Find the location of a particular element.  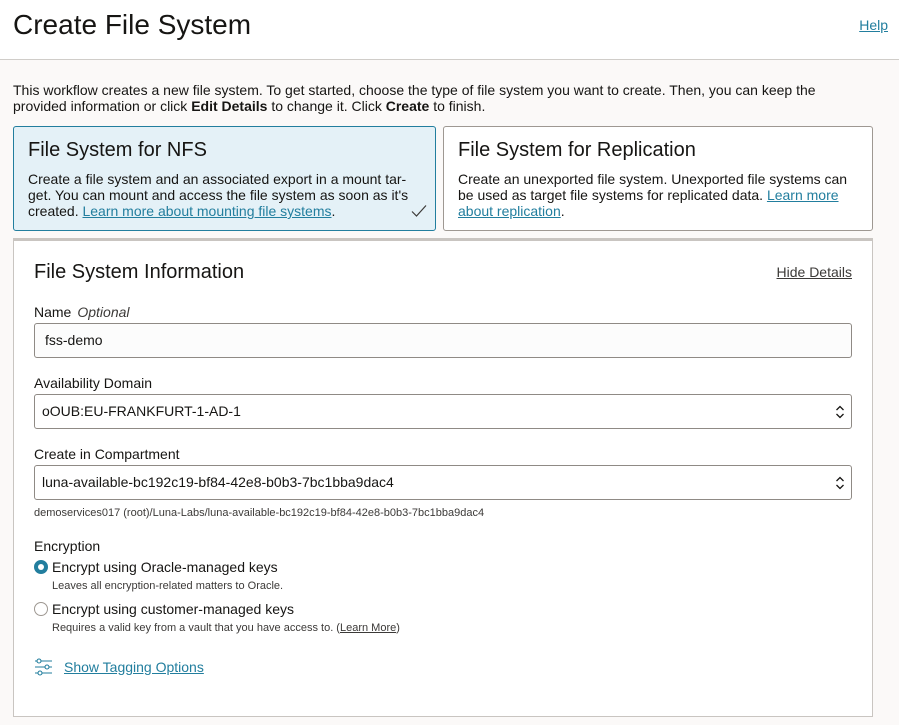

learn-mounting-link: Learn more about mounting file systems is located at coordinates (206, 211).